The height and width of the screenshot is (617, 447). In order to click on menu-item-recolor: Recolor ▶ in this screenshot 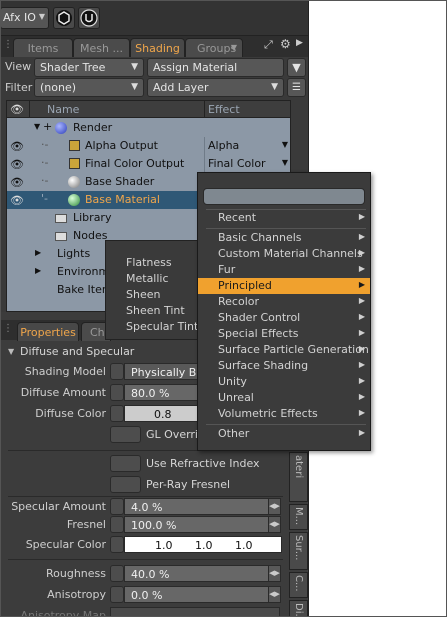, I will do `click(284, 302)`.